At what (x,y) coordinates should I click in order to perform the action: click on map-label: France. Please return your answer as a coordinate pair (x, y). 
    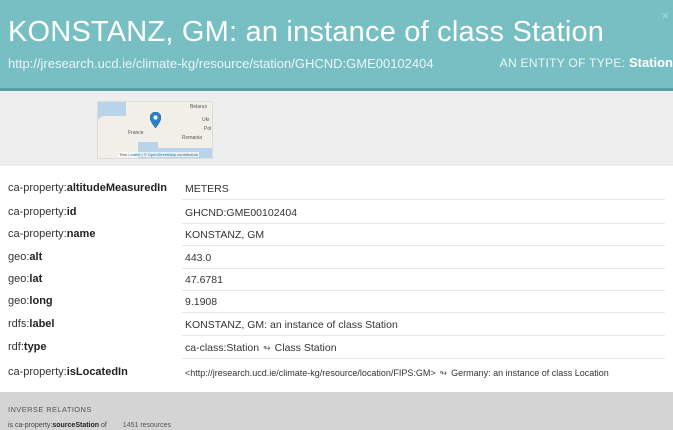
    Looking at the image, I should click on (136, 133).